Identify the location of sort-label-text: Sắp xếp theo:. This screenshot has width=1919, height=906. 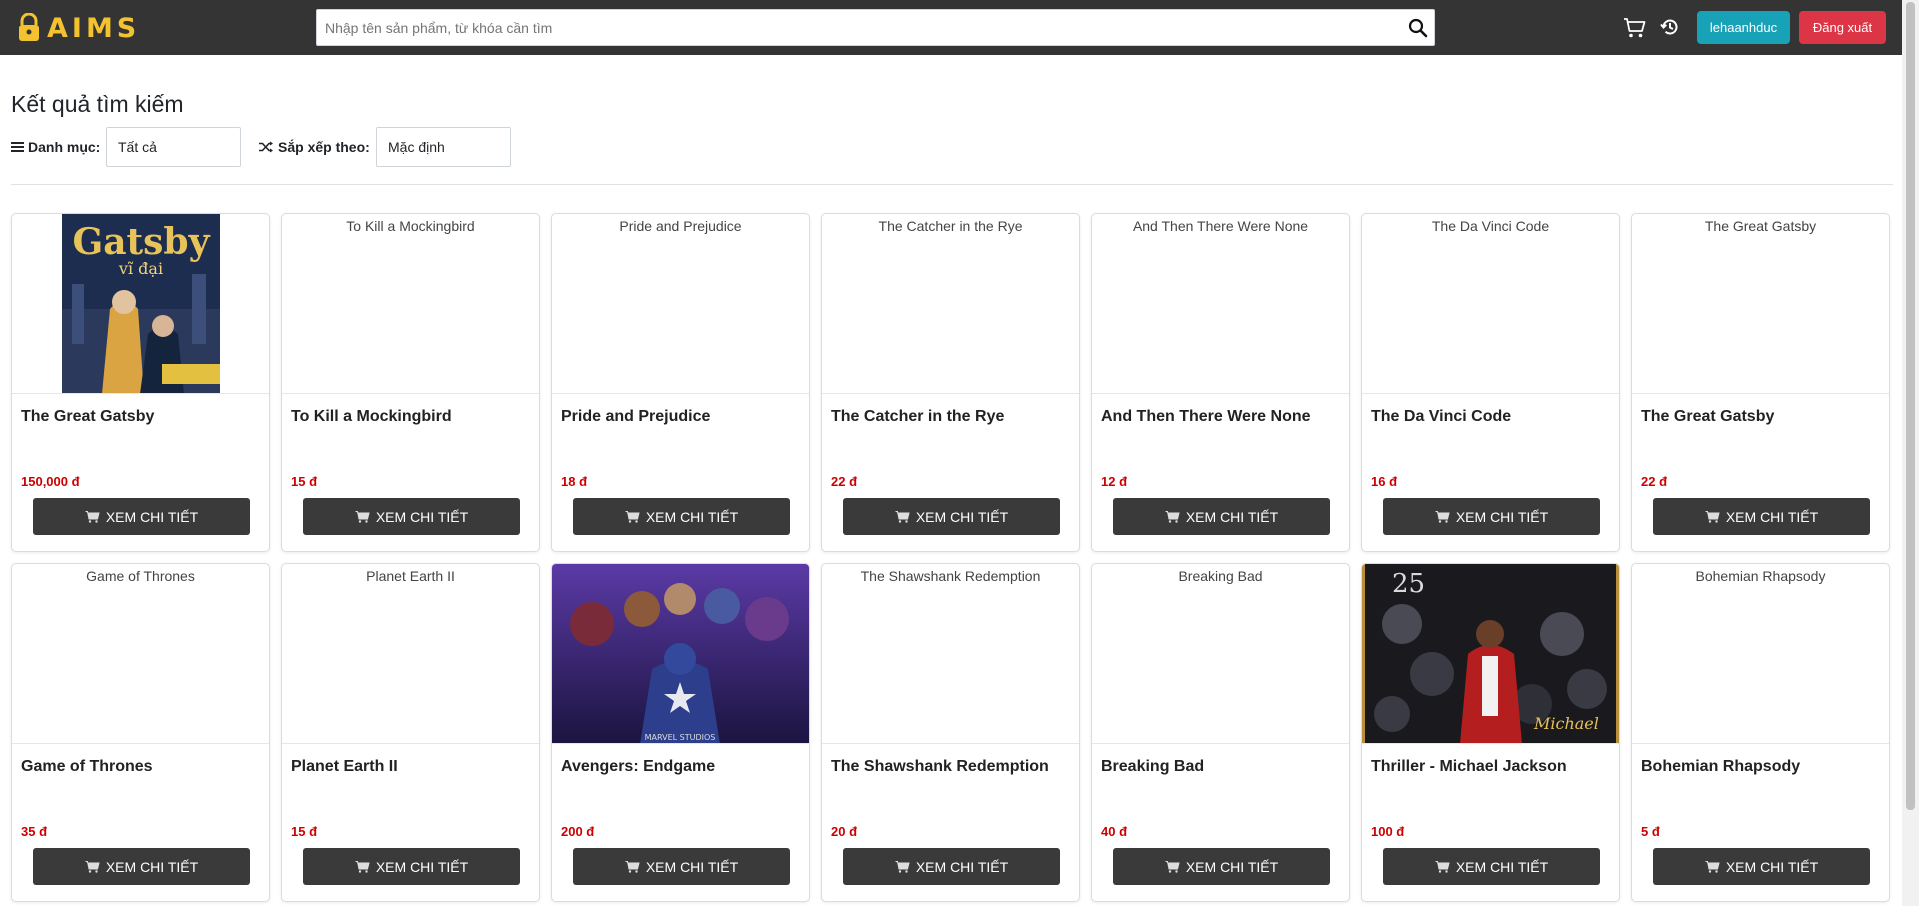
(324, 147).